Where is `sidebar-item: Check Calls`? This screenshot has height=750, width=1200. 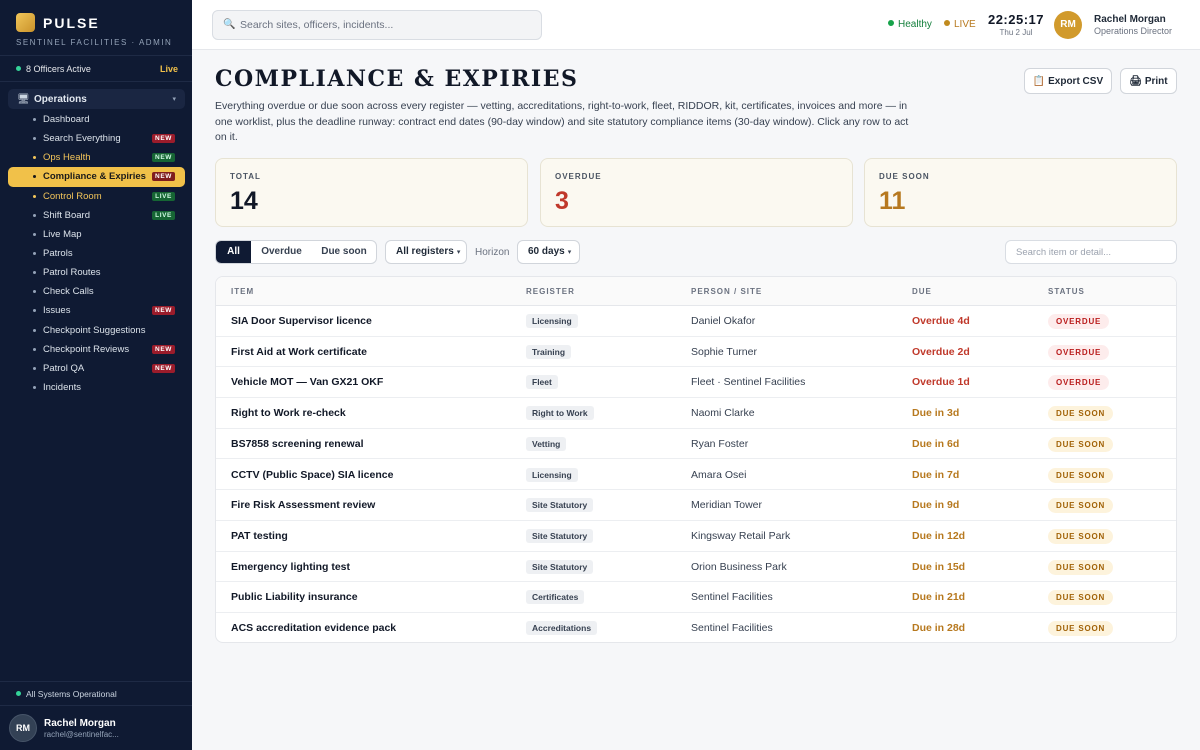 sidebar-item: Check Calls is located at coordinates (96, 291).